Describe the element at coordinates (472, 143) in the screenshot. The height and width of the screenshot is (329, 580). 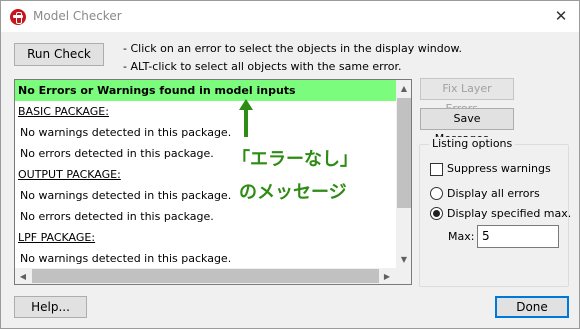
I see `listing-options-label: Listing options` at that location.